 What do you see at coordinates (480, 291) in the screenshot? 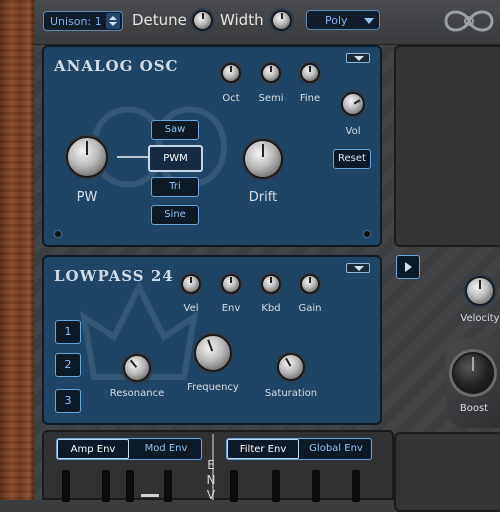
I see `velocity-knob` at bounding box center [480, 291].